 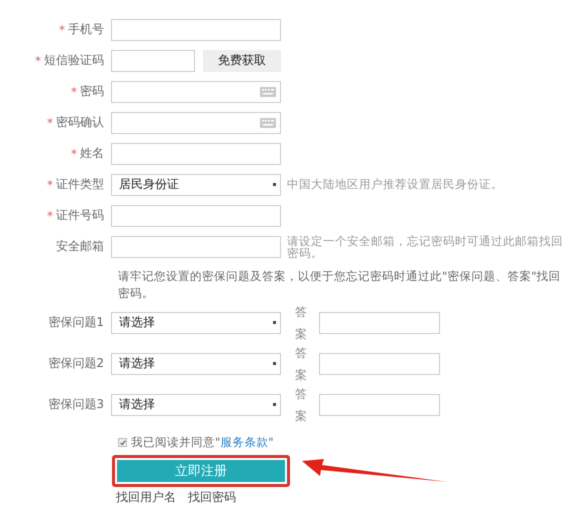 What do you see at coordinates (196, 185) in the screenshot?
I see `dropdown: 居民身份证` at bounding box center [196, 185].